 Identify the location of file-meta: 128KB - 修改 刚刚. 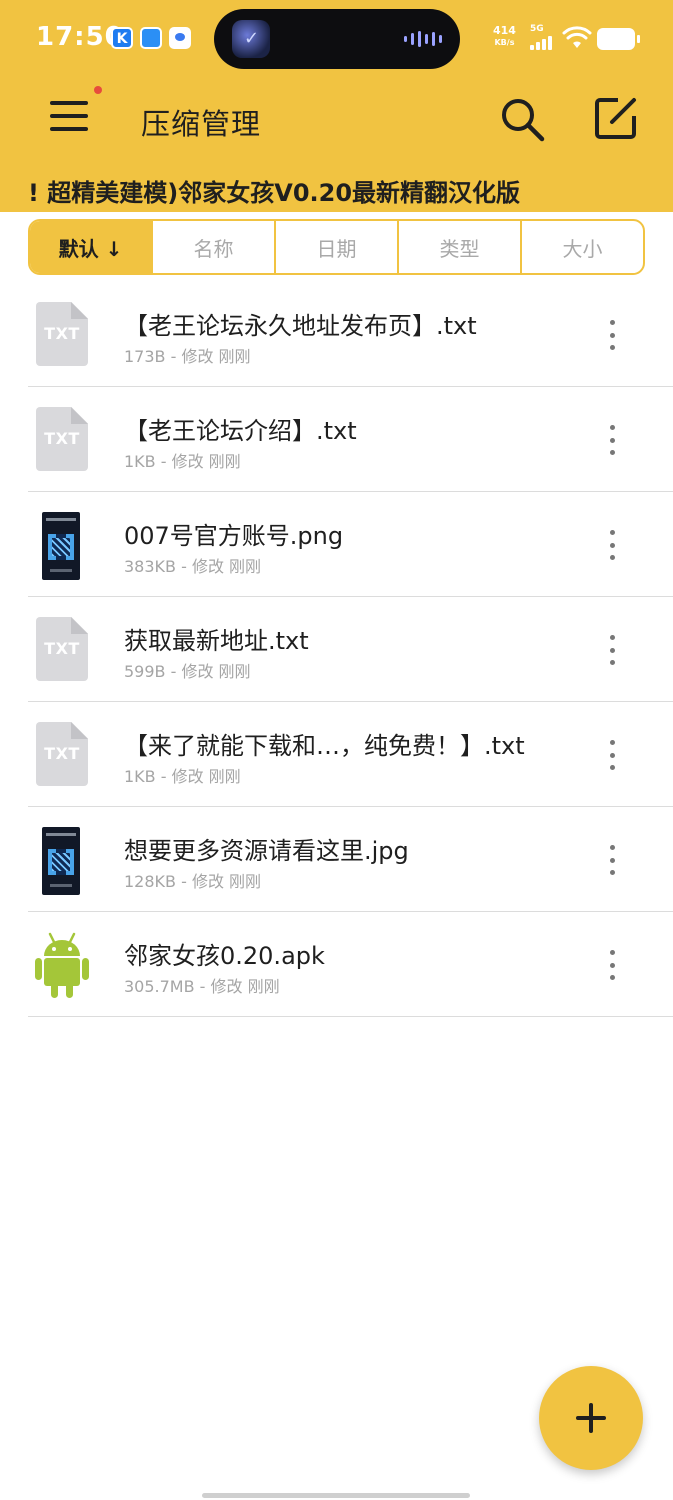
(193, 881).